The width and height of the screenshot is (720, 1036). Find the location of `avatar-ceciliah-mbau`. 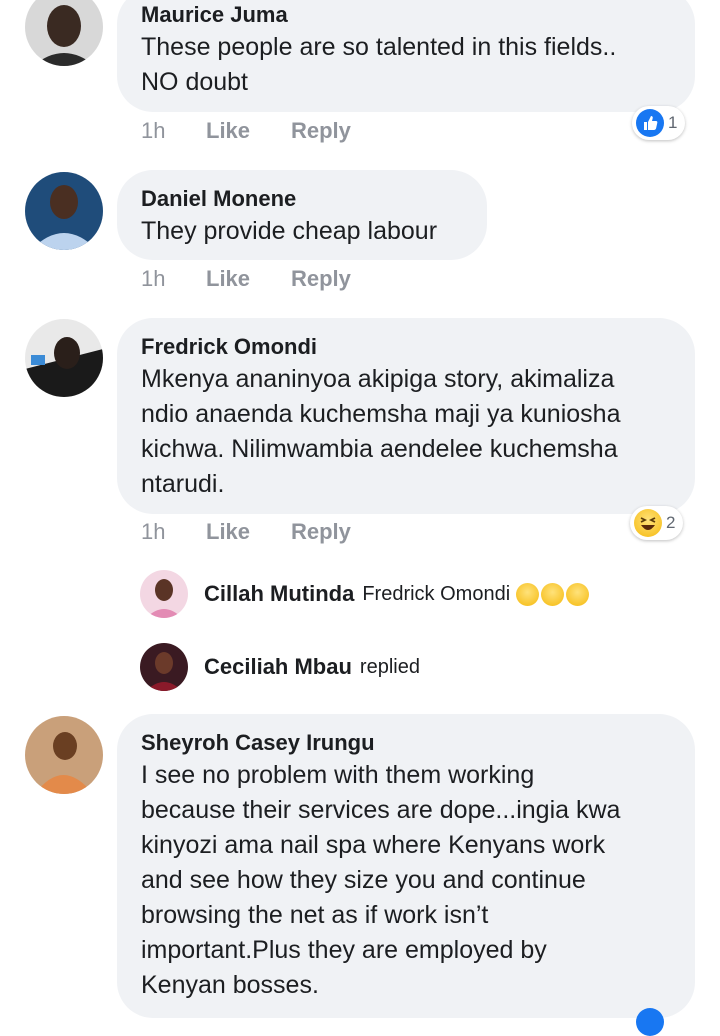

avatar-ceciliah-mbau is located at coordinates (164, 667).